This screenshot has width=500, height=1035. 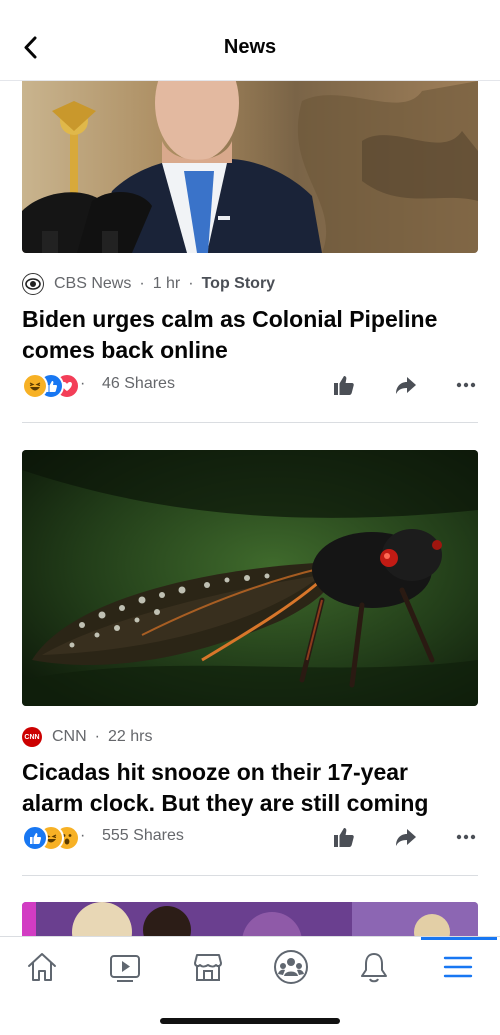 What do you see at coordinates (225, 803) in the screenshot?
I see `headline-line: alarm clock. But they are still coming` at bounding box center [225, 803].